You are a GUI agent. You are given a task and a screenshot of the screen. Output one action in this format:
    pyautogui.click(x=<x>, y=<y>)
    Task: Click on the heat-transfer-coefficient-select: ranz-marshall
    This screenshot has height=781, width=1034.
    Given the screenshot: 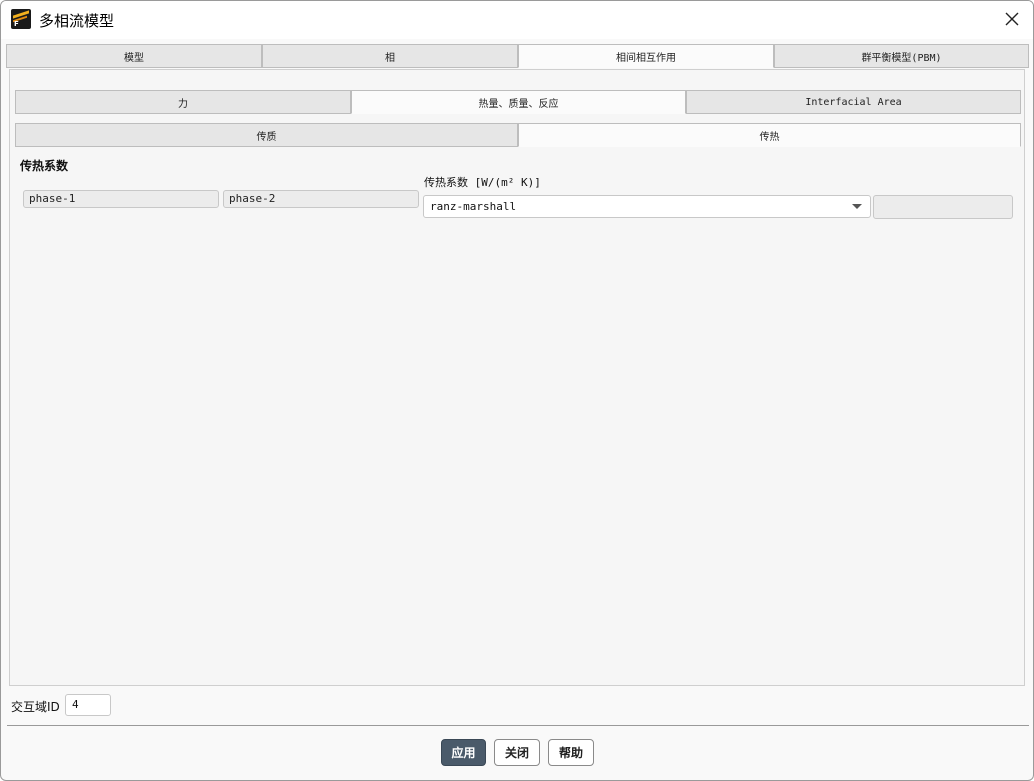 What is the action you would take?
    pyautogui.click(x=647, y=206)
    